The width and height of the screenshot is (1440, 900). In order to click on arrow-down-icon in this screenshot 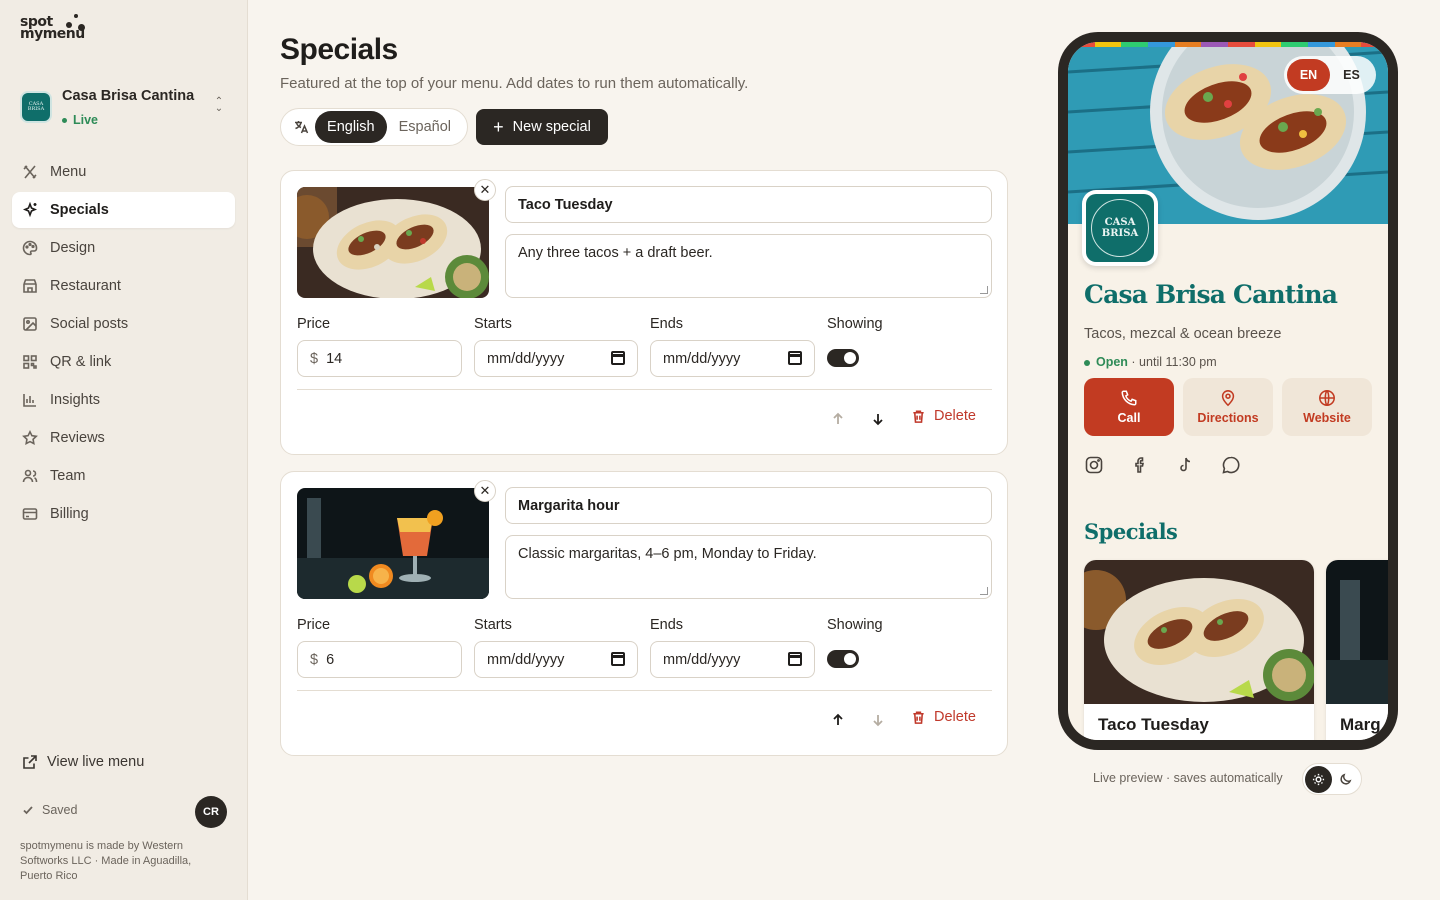, I will do `click(878, 721)`.